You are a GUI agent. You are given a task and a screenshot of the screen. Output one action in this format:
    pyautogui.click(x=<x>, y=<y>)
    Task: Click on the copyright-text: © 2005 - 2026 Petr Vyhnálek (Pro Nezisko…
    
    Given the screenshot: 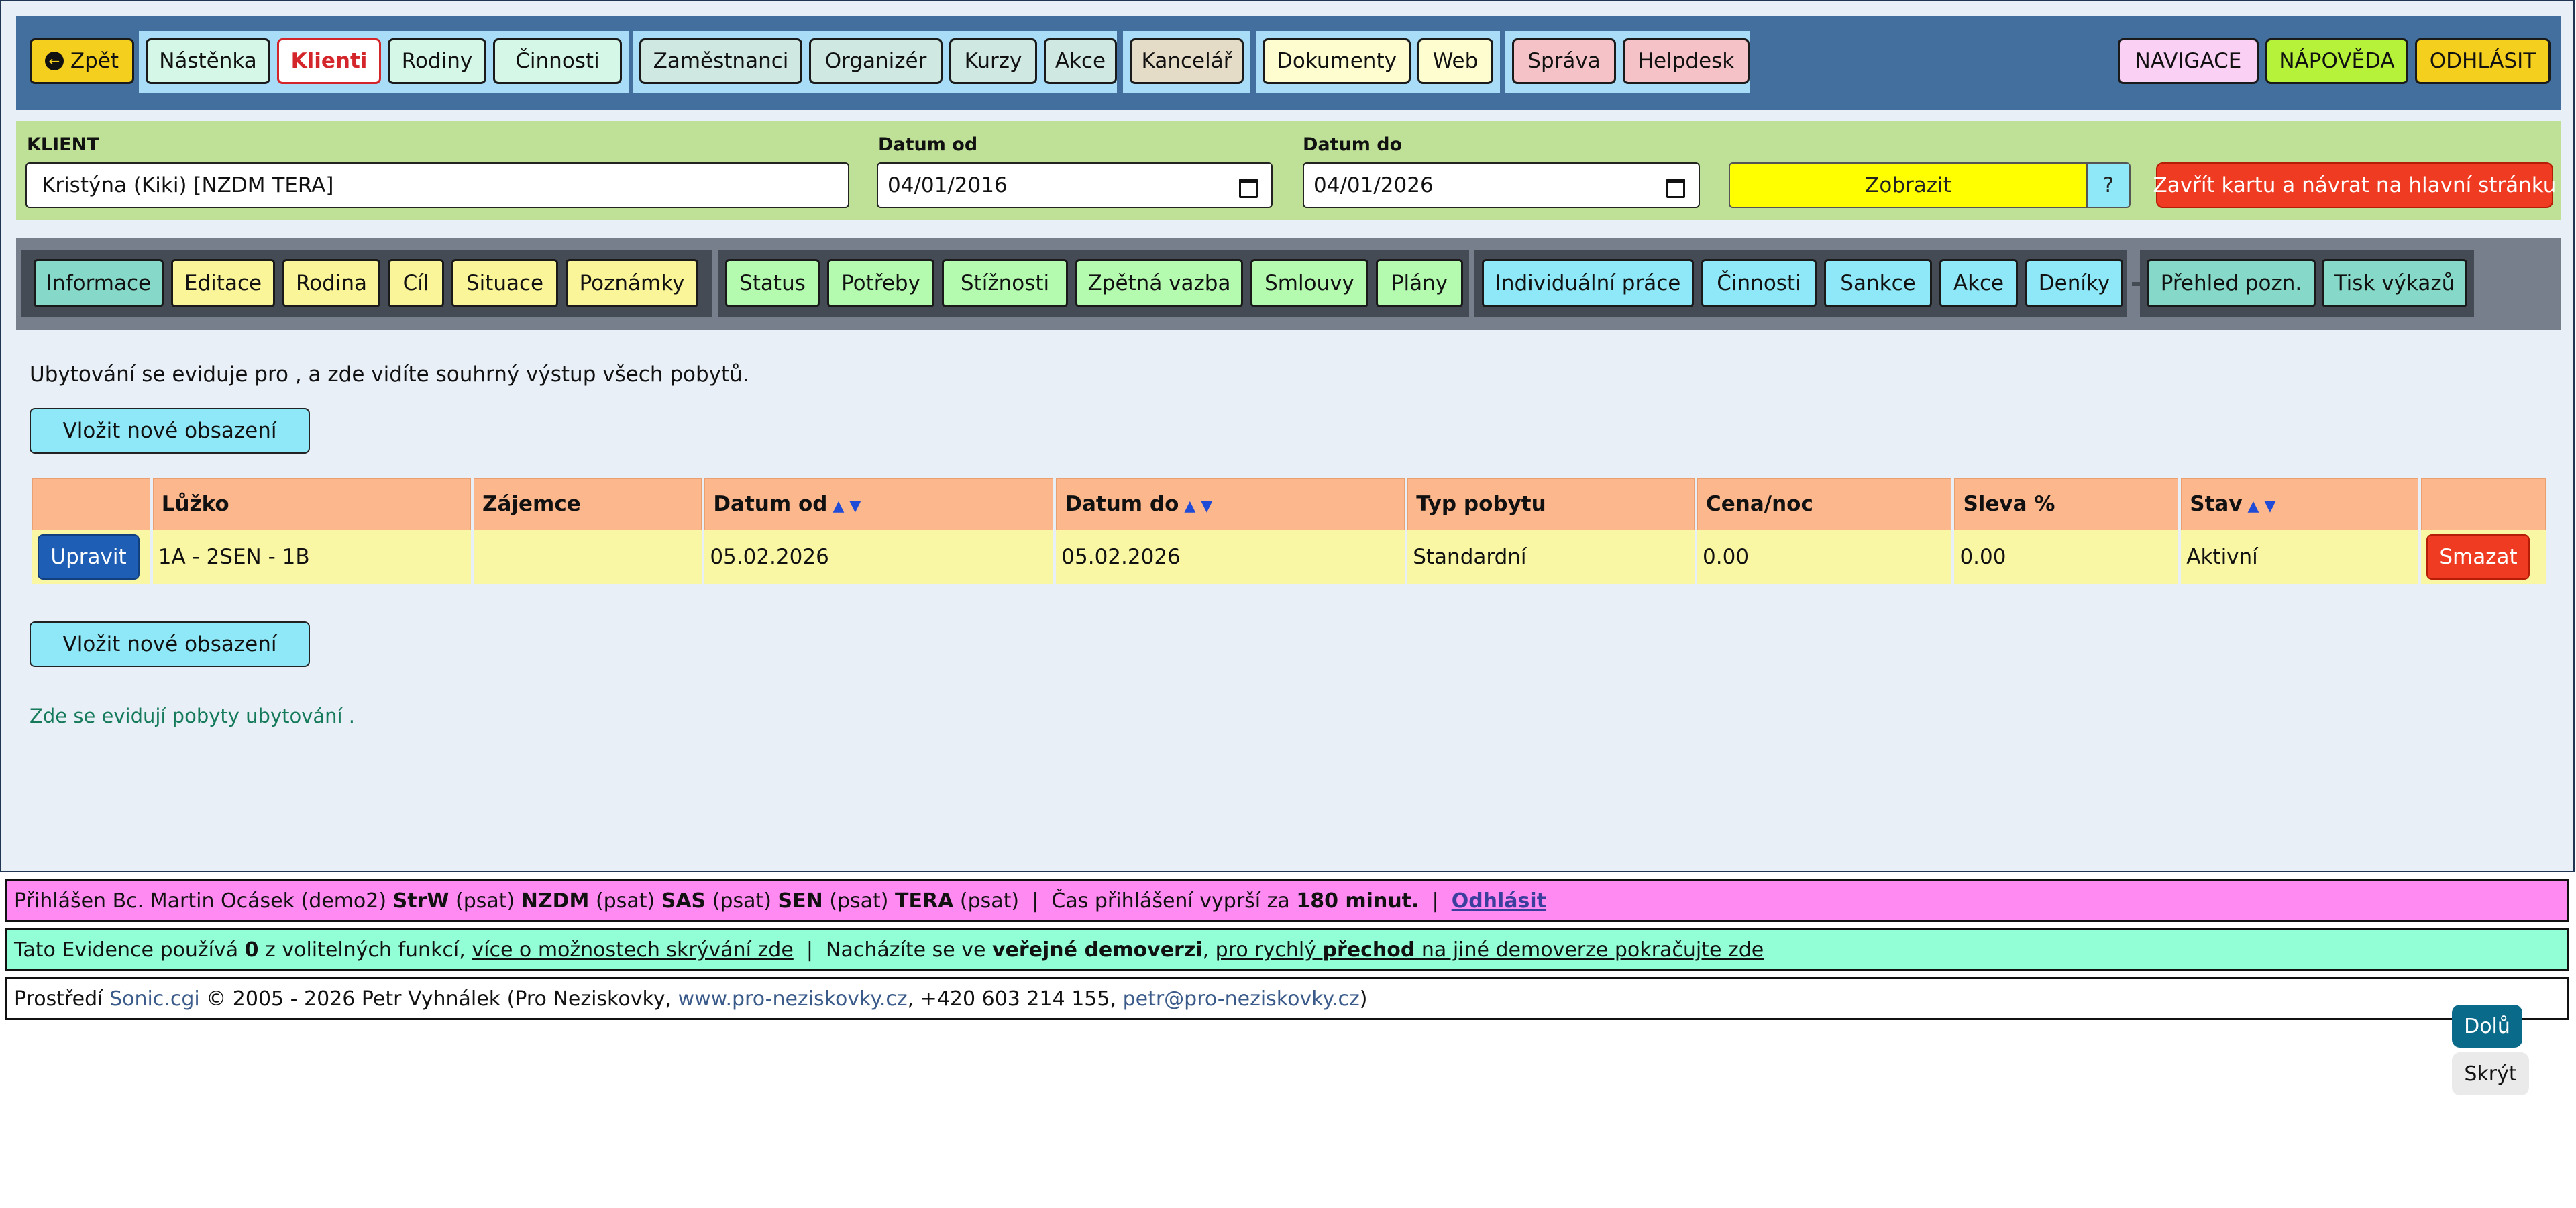 What is the action you would take?
    pyautogui.click(x=439, y=999)
    